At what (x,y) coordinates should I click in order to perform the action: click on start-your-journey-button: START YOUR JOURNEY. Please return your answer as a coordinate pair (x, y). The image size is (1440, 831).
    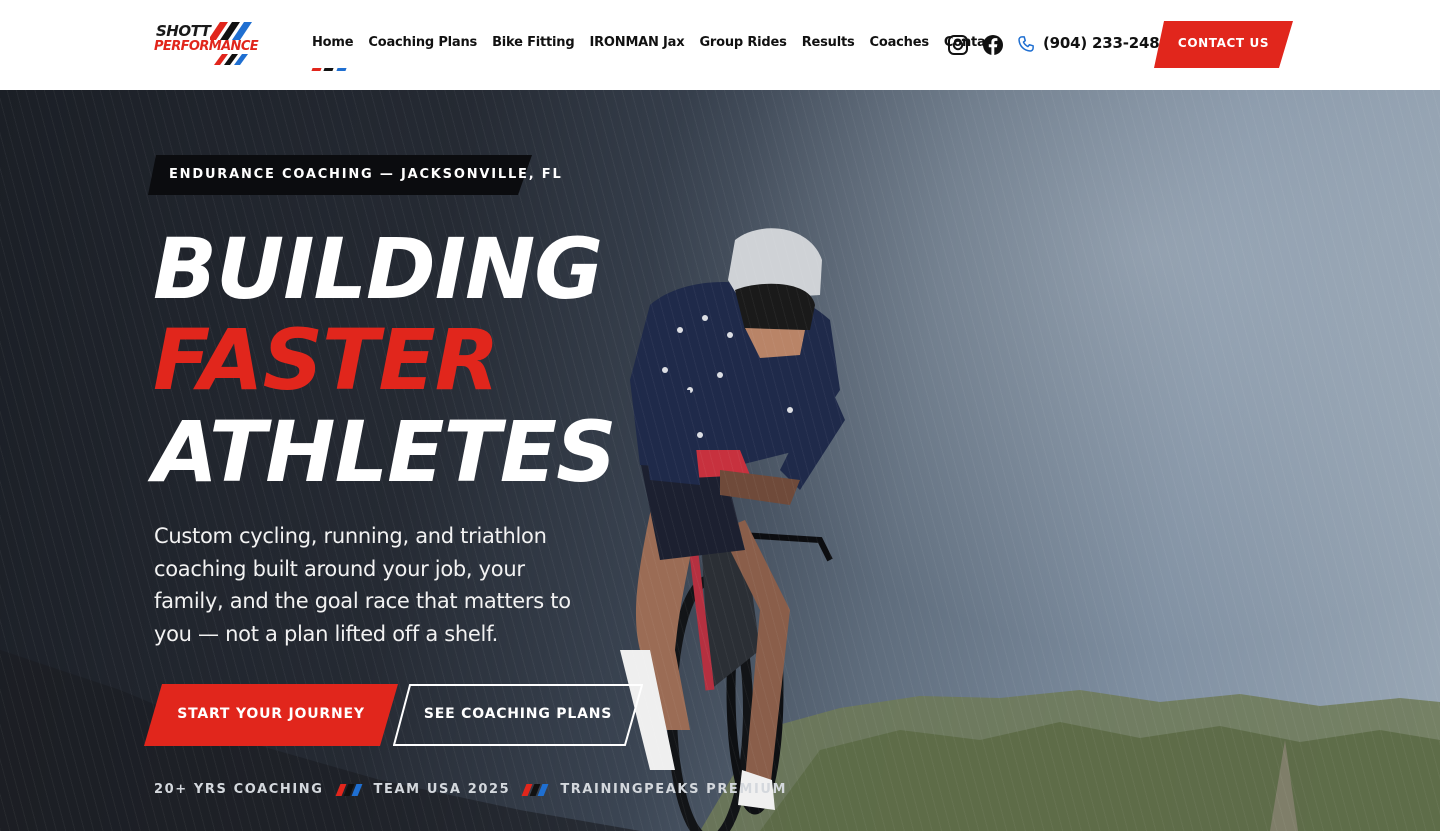
    Looking at the image, I should click on (271, 715).